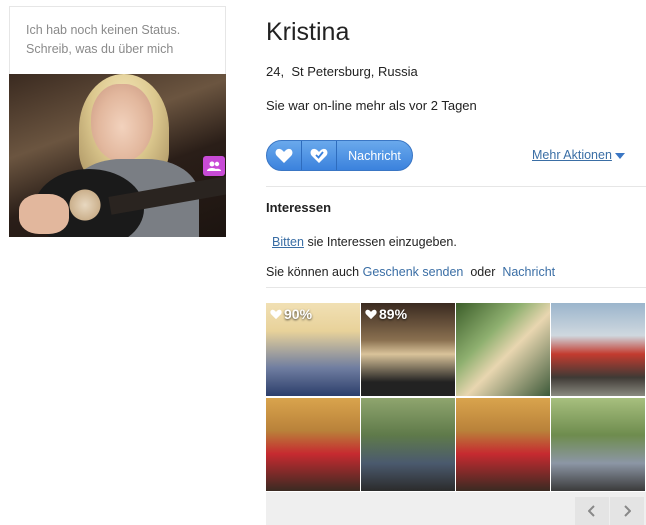  I want to click on favorite-button, so click(319, 155).